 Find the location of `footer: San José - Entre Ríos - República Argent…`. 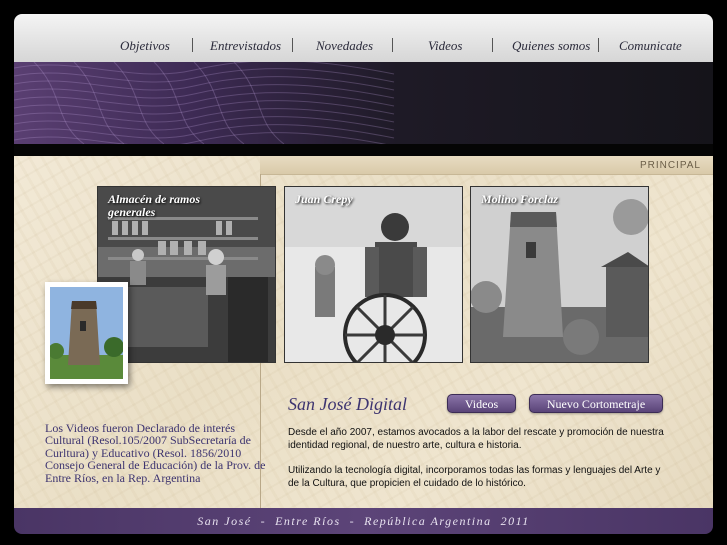

footer: San José - Entre Ríos - República Argent… is located at coordinates (363, 521).